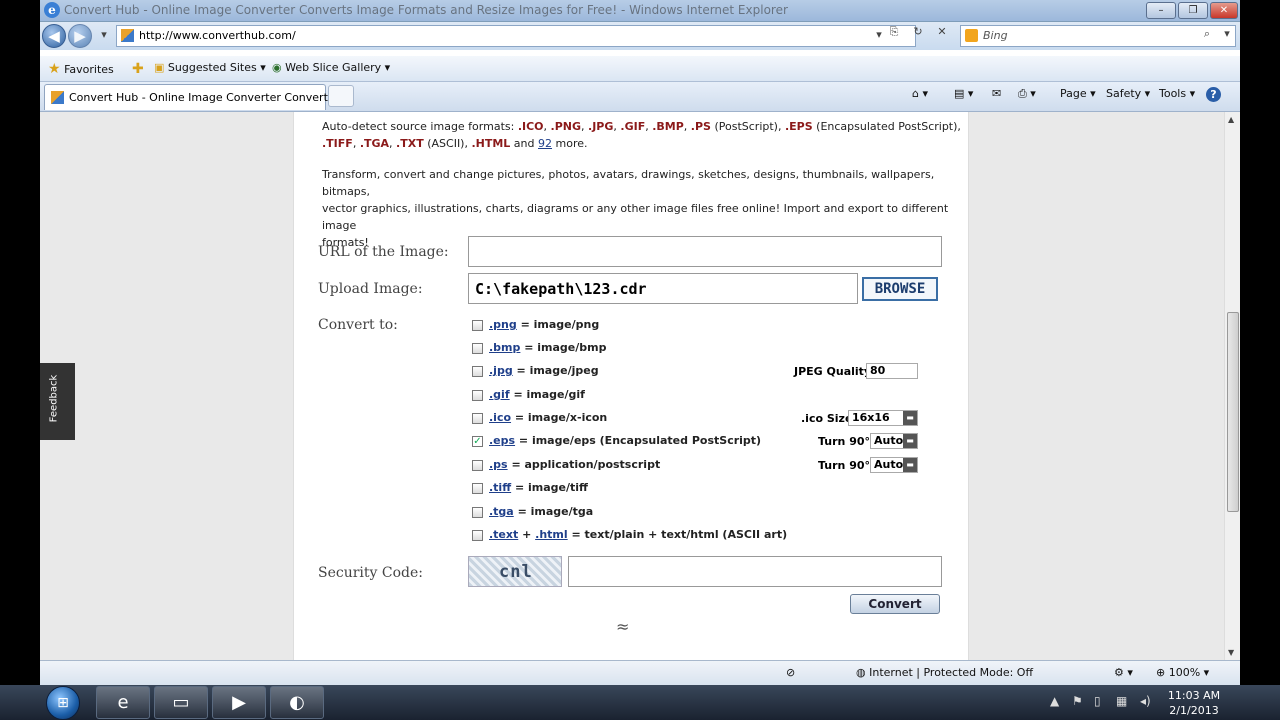  I want to click on bing-icon, so click(971, 35).